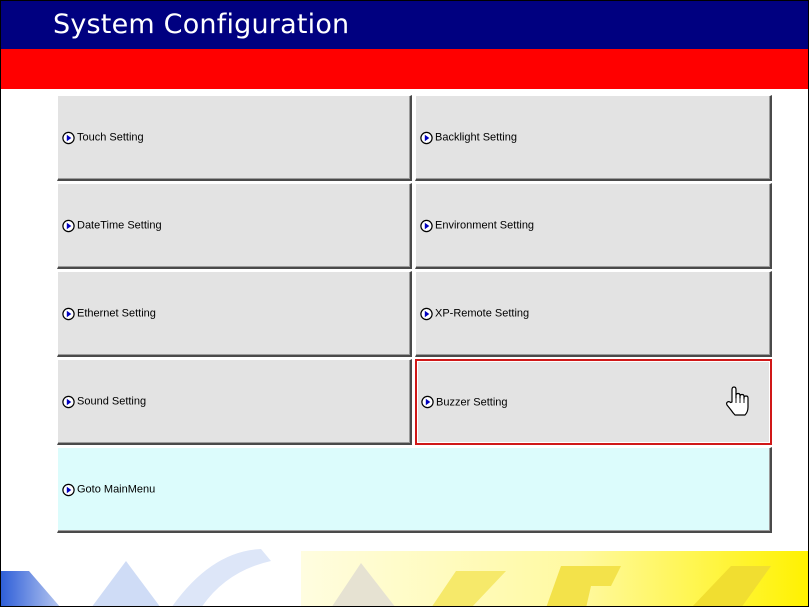 The height and width of the screenshot is (607, 809). I want to click on buzzer-setting-label: Buzzer Setting, so click(472, 402).